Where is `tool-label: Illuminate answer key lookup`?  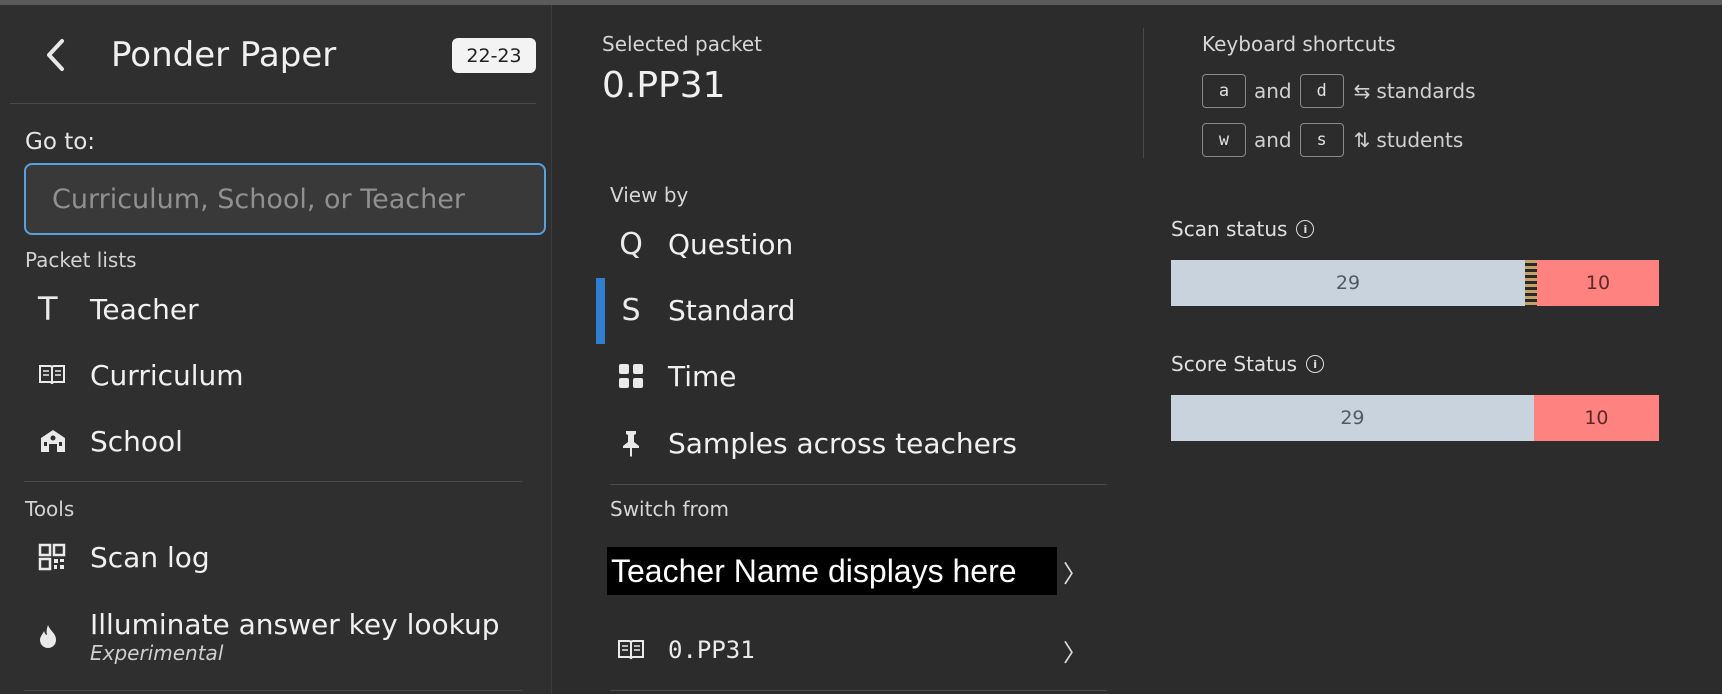
tool-label: Illuminate answer key lookup is located at coordinates (295, 624).